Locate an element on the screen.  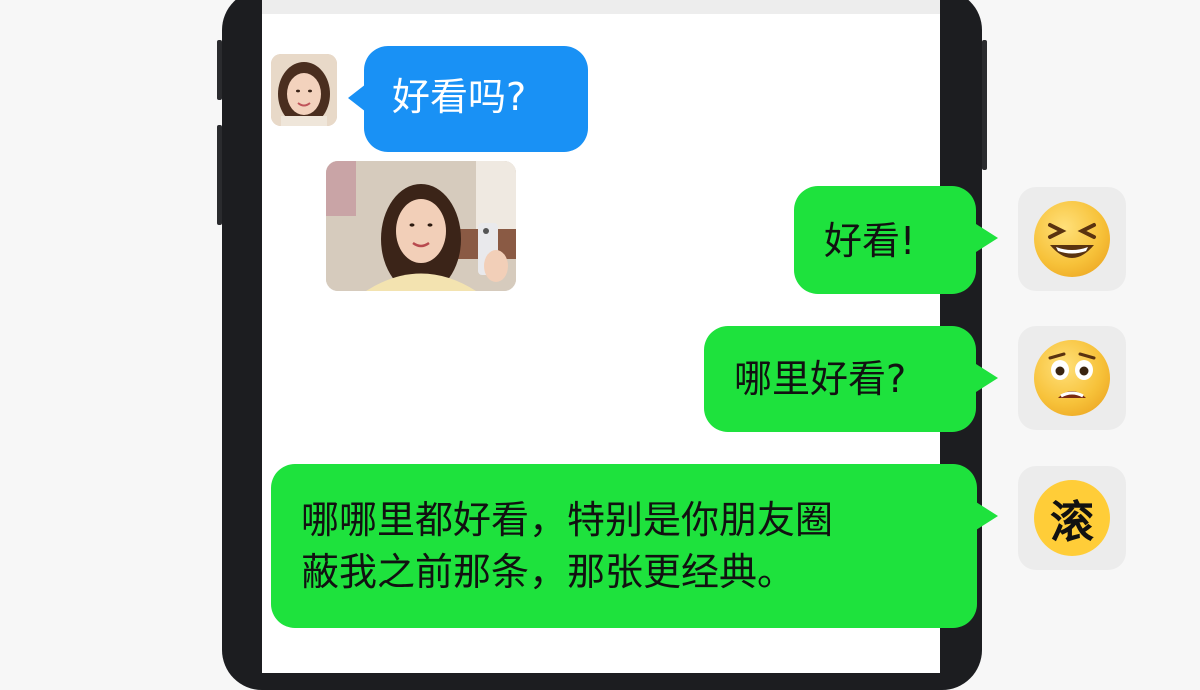
sender-avatar-emoji: 滚 is located at coordinates (1072, 518).